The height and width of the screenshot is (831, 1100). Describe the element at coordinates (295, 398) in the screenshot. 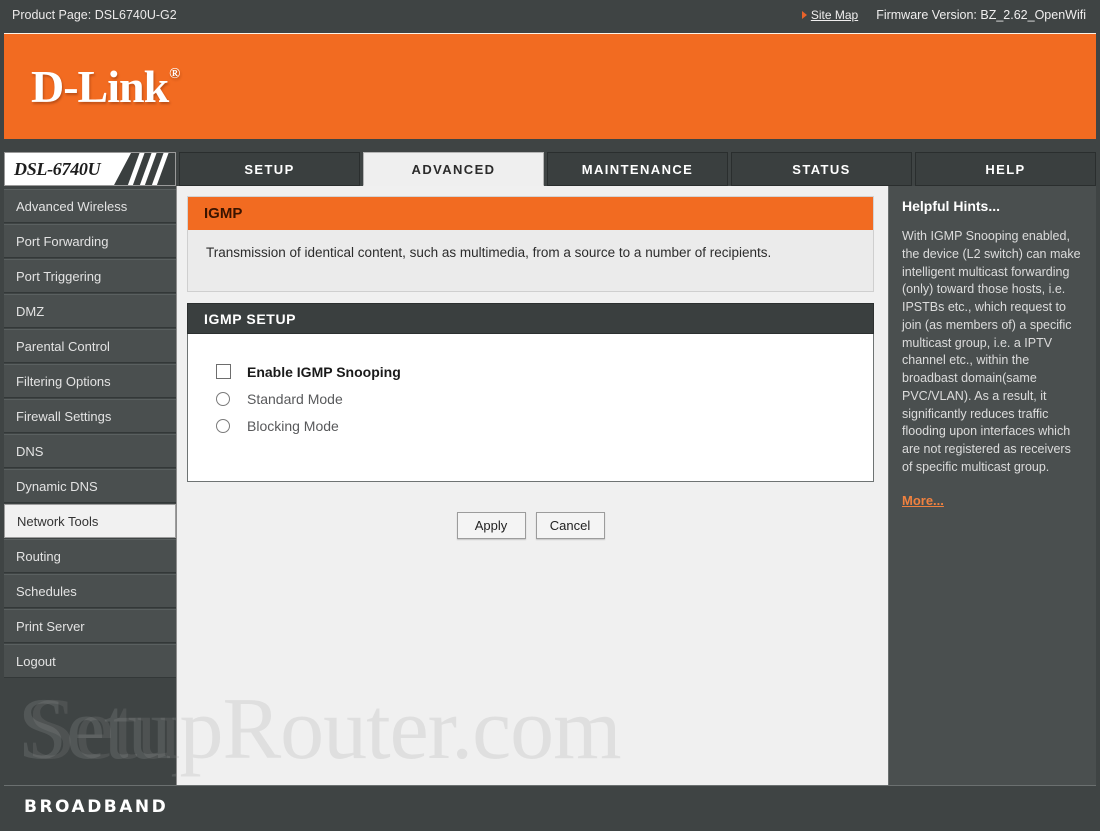

I see `standard-mode-label: Standard Mode` at that location.